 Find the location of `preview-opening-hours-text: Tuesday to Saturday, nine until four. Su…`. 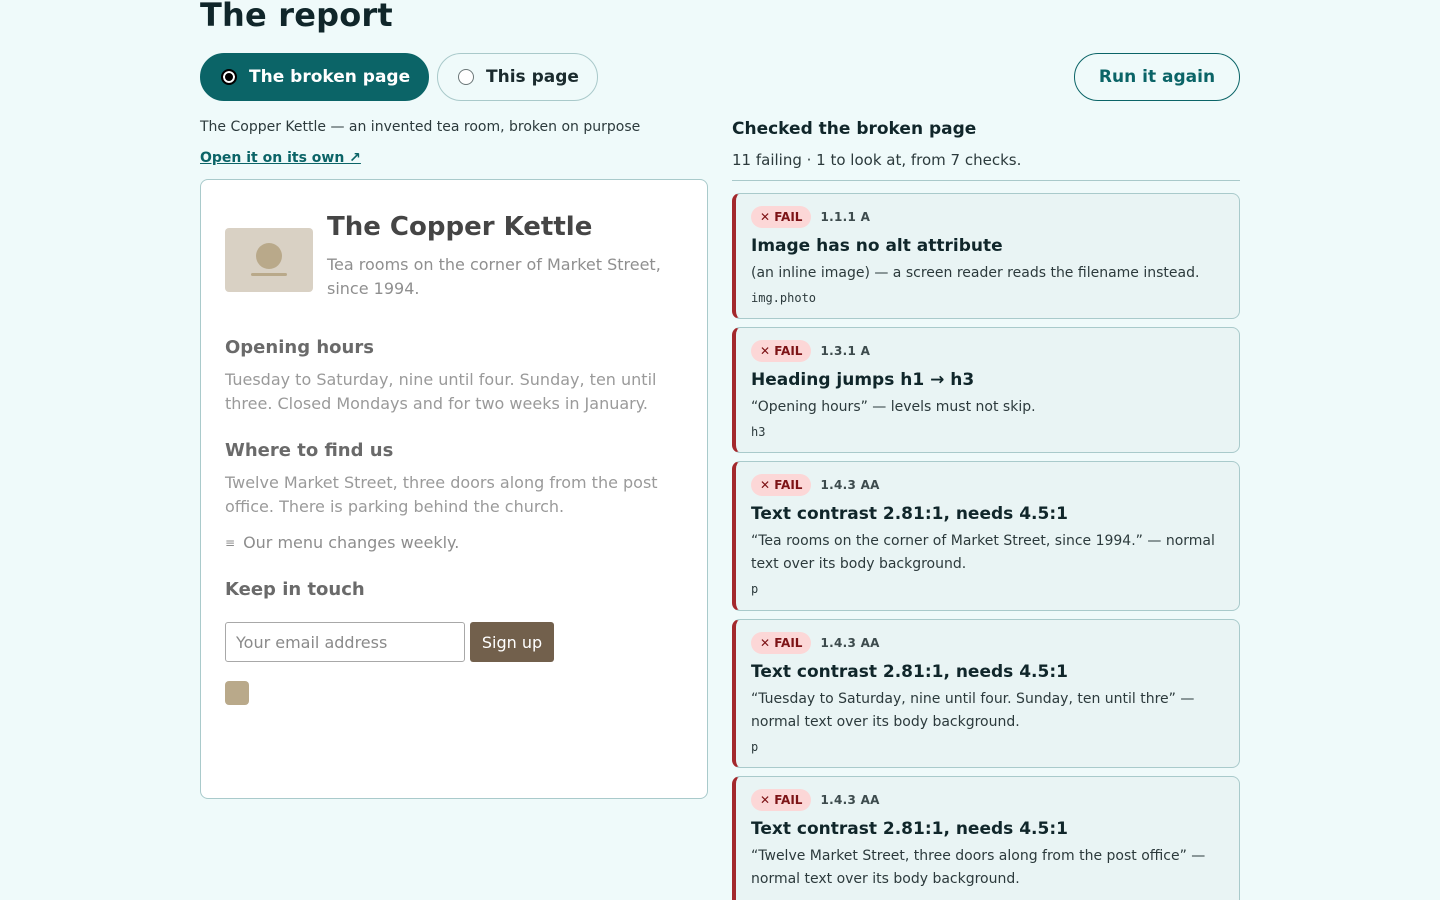

preview-opening-hours-text: Tuesday to Saturday, nine until four. Su… is located at coordinates (441, 391).